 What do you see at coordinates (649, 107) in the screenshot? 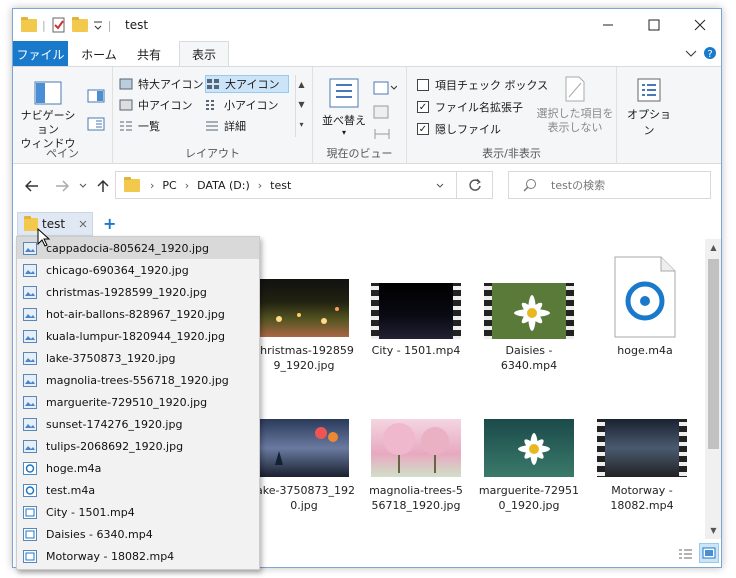
I see `options-button: オプション` at bounding box center [649, 107].